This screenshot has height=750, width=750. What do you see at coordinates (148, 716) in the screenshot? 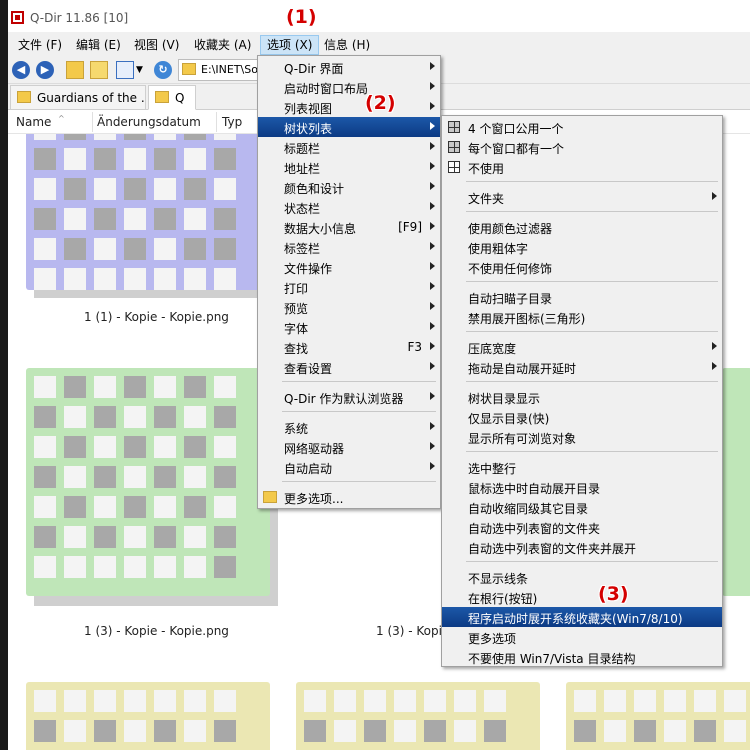
I see `thumb-image` at bounding box center [148, 716].